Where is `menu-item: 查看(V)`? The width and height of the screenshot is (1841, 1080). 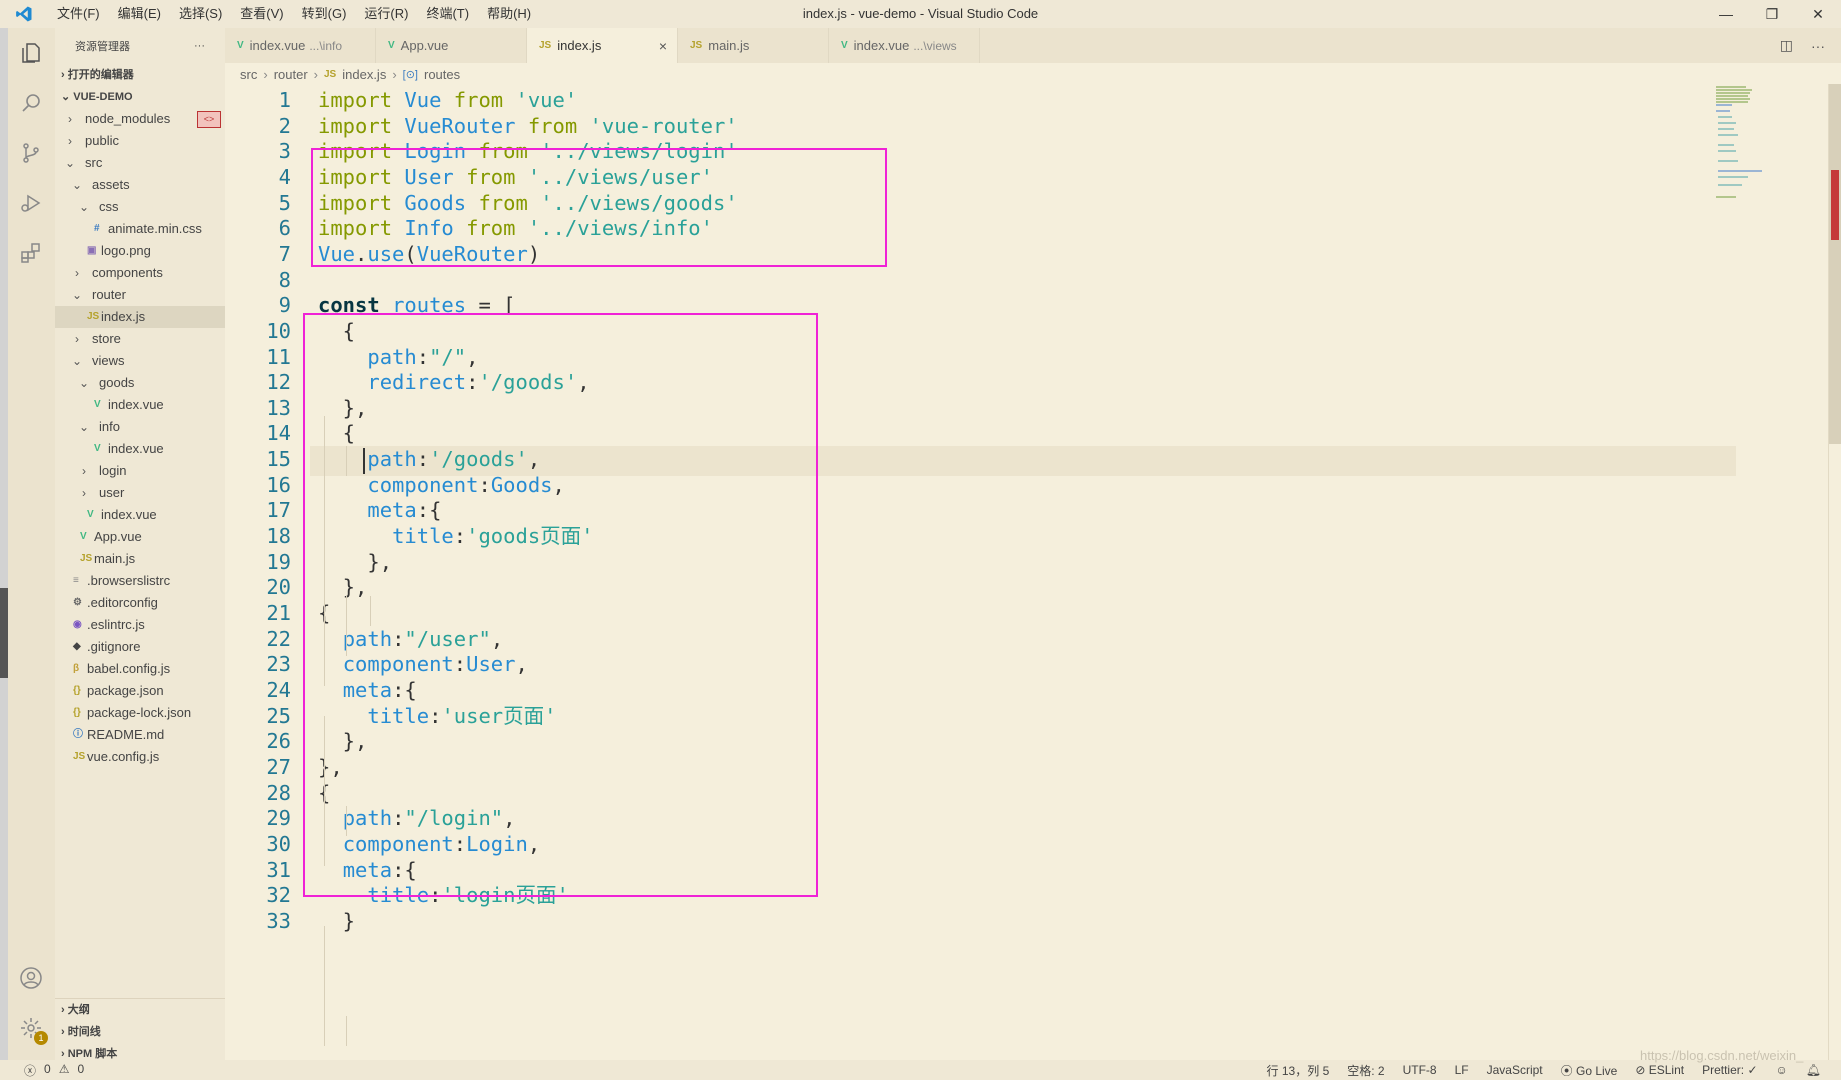
menu-item: 查看(V) is located at coordinates (261, 14).